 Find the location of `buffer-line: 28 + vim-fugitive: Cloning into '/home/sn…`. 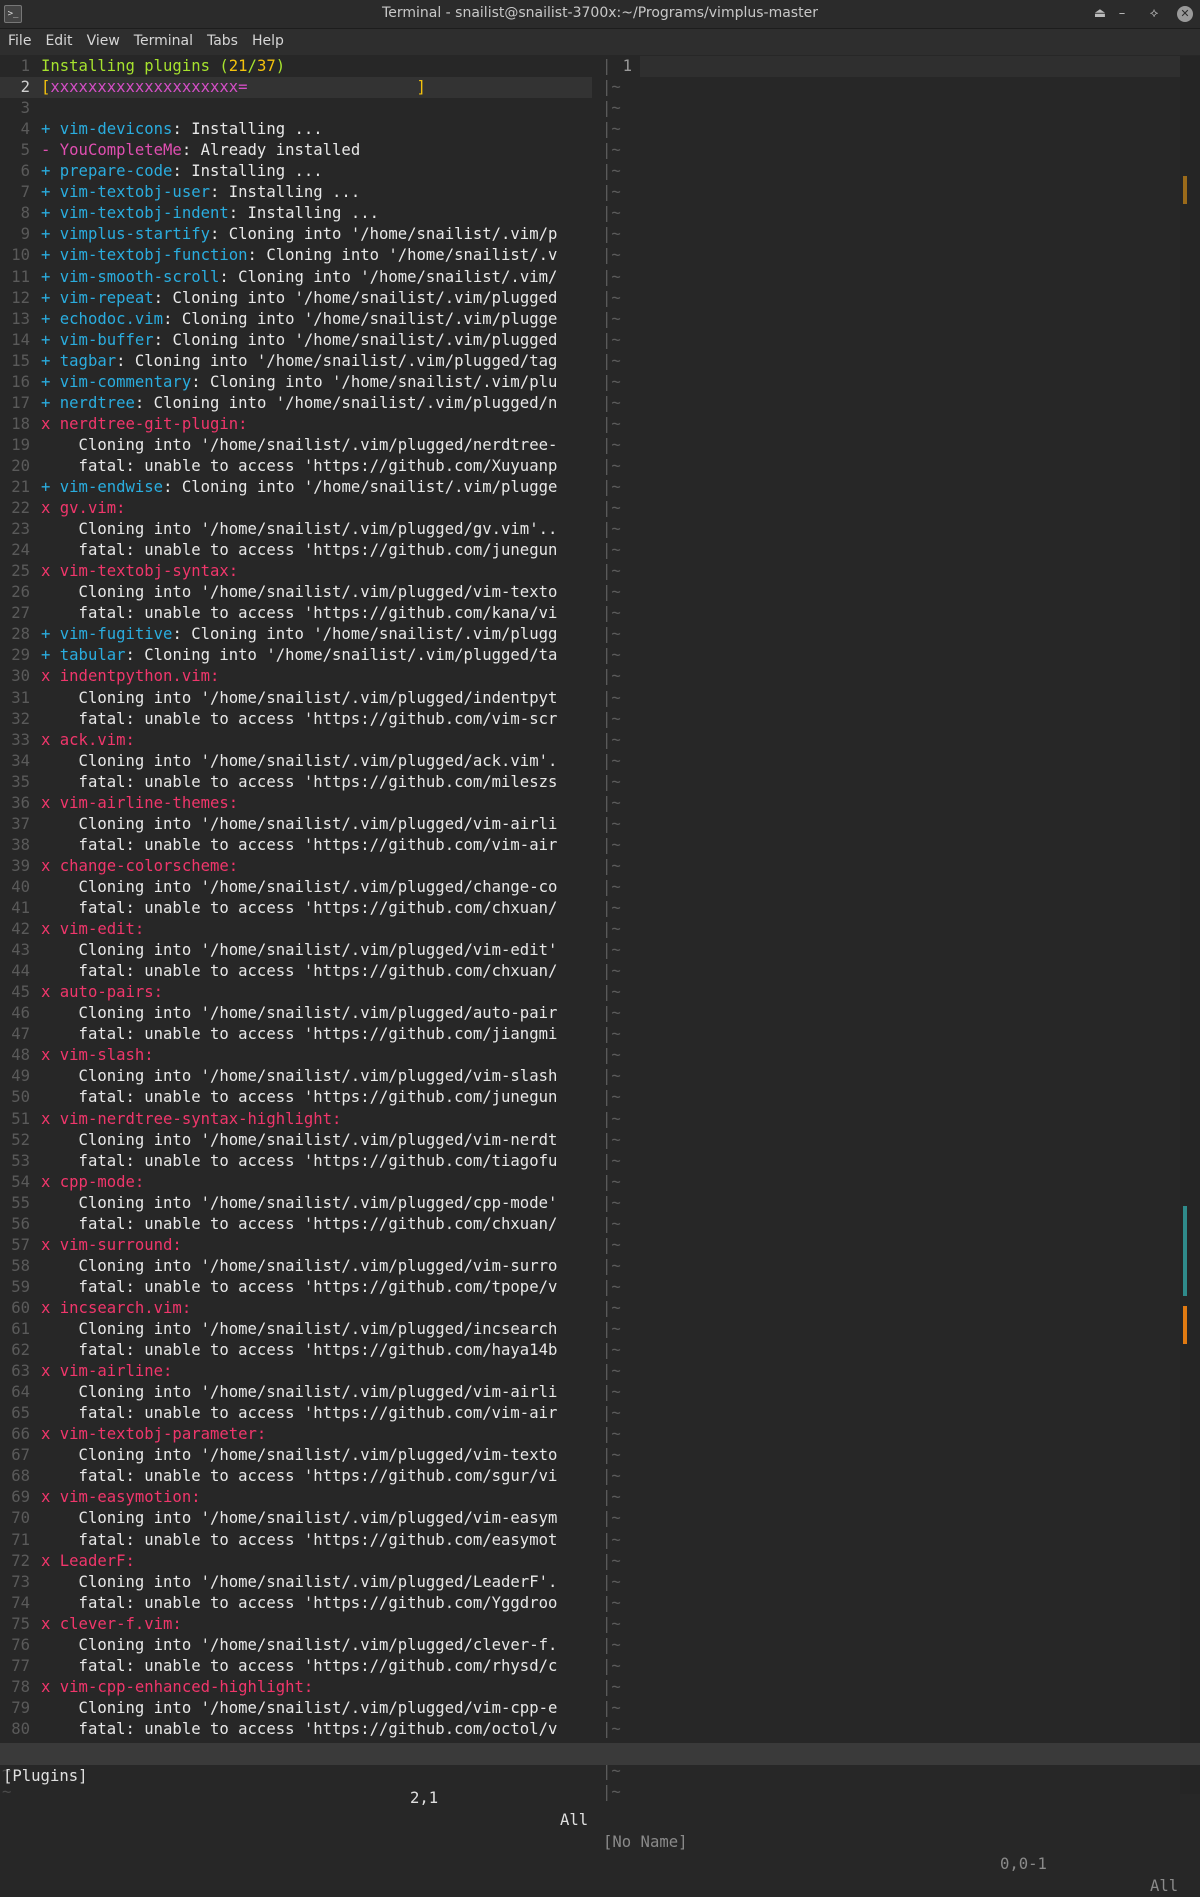

buffer-line: 28 + vim-fugitive: Cloning into '/home/sn… is located at coordinates (278, 634).